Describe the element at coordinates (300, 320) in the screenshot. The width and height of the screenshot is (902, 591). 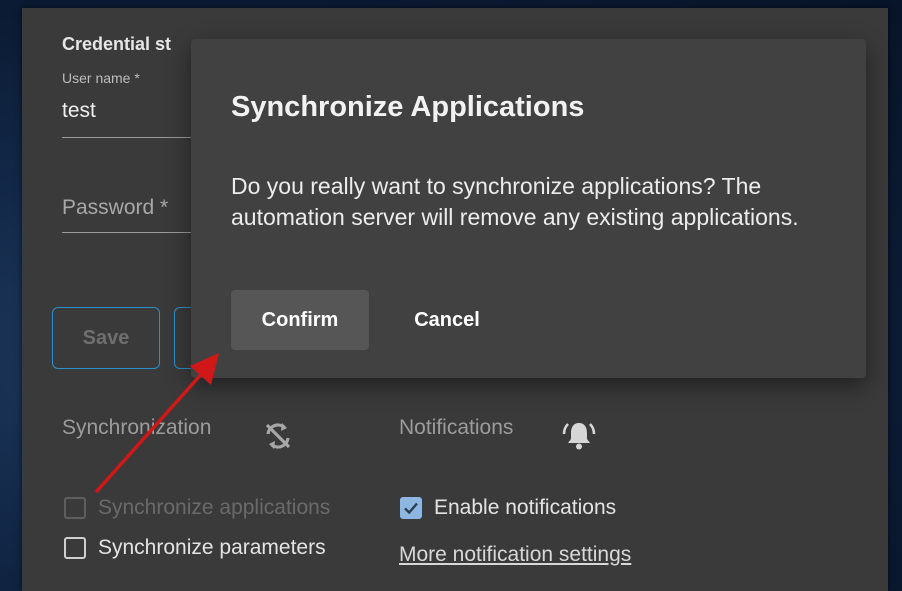
I see `confirm-button: Confirm` at that location.